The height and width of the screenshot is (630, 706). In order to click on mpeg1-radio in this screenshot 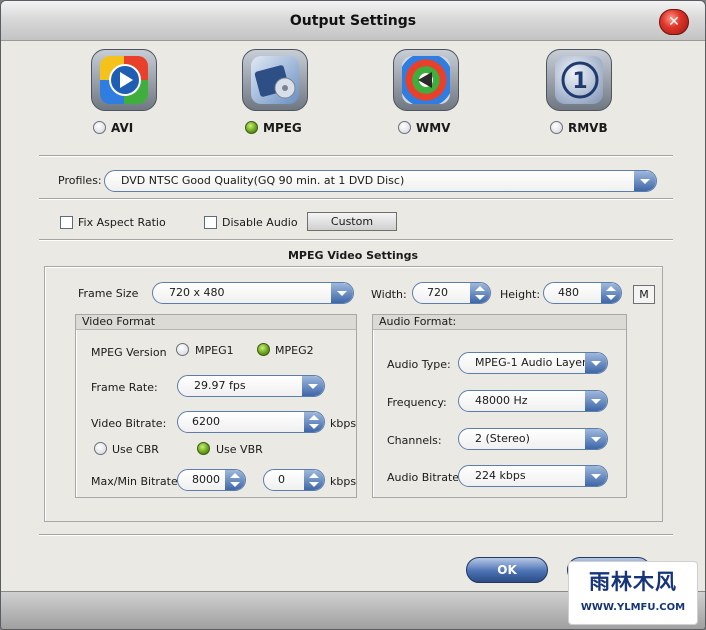, I will do `click(182, 349)`.